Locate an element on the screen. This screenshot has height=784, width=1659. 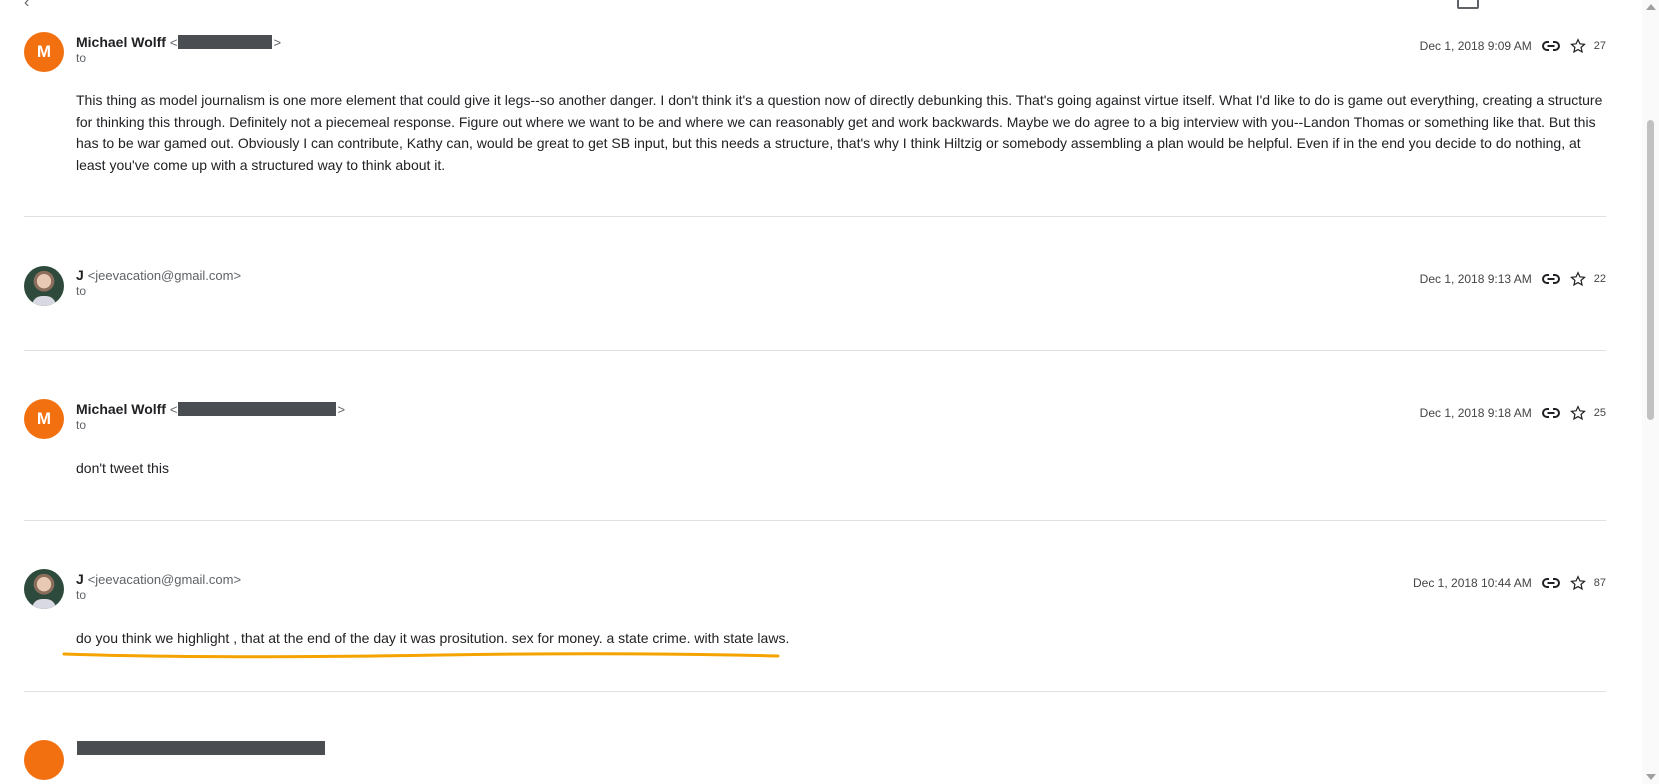
message-meta: Dec 1, 2018 10:44 AM 87 is located at coordinates (1509, 583).